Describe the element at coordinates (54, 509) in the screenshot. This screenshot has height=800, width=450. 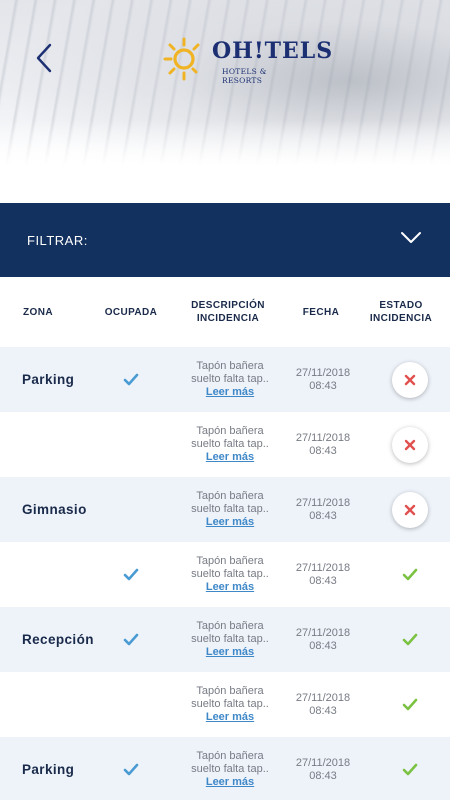
I see `zona-cell: Gimnasio` at that location.